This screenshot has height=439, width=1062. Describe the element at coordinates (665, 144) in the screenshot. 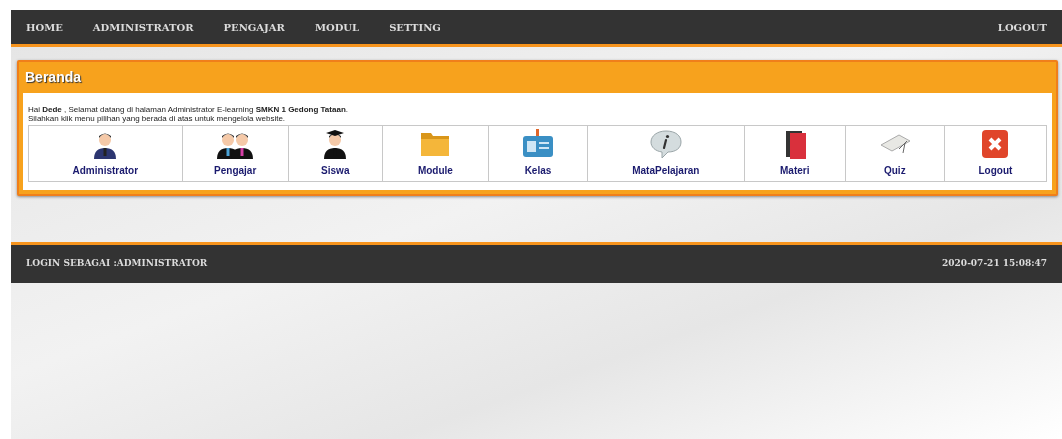

I see `info-speech-bubble-icon` at that location.